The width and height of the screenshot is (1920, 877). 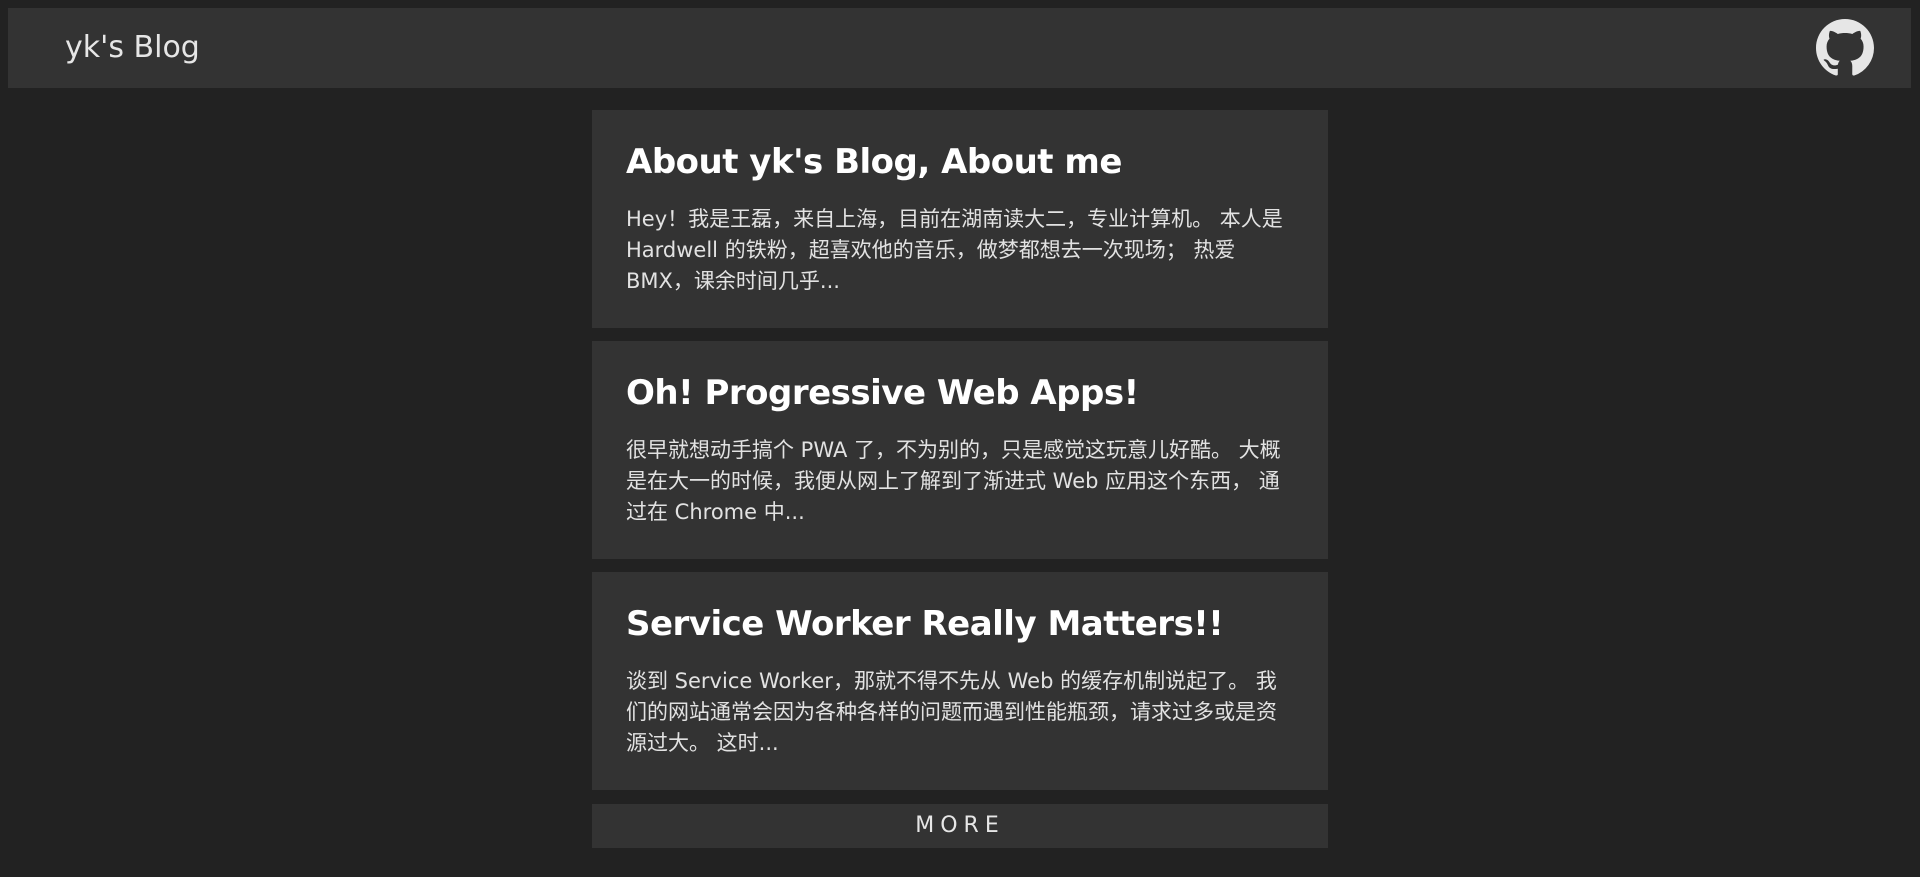 What do you see at coordinates (959, 48) in the screenshot?
I see `top-header: yk's Blog` at bounding box center [959, 48].